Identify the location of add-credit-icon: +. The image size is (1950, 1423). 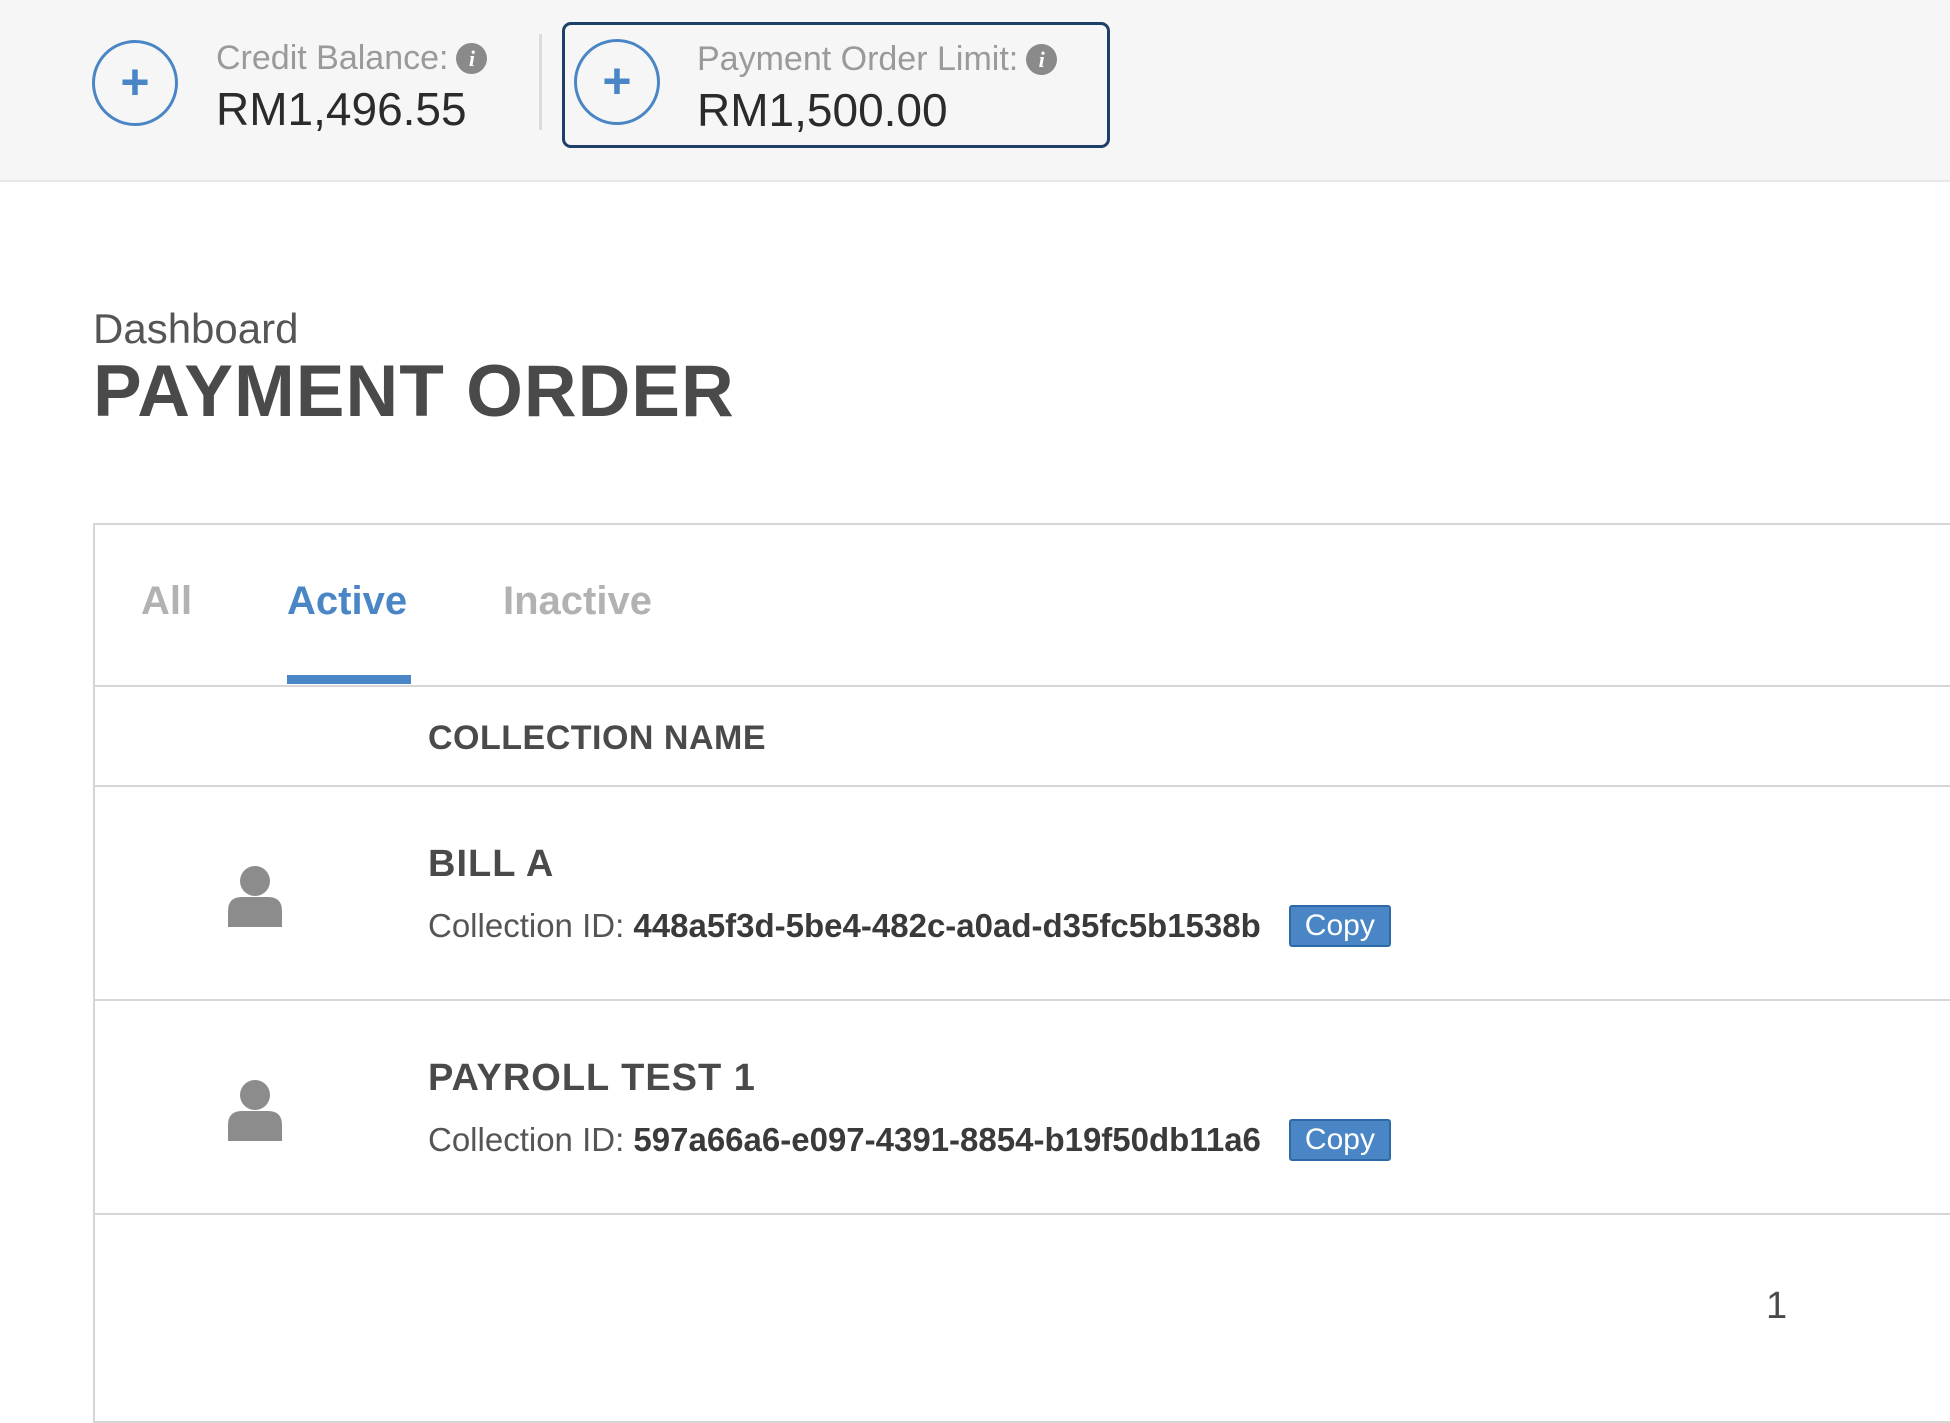
(135, 83).